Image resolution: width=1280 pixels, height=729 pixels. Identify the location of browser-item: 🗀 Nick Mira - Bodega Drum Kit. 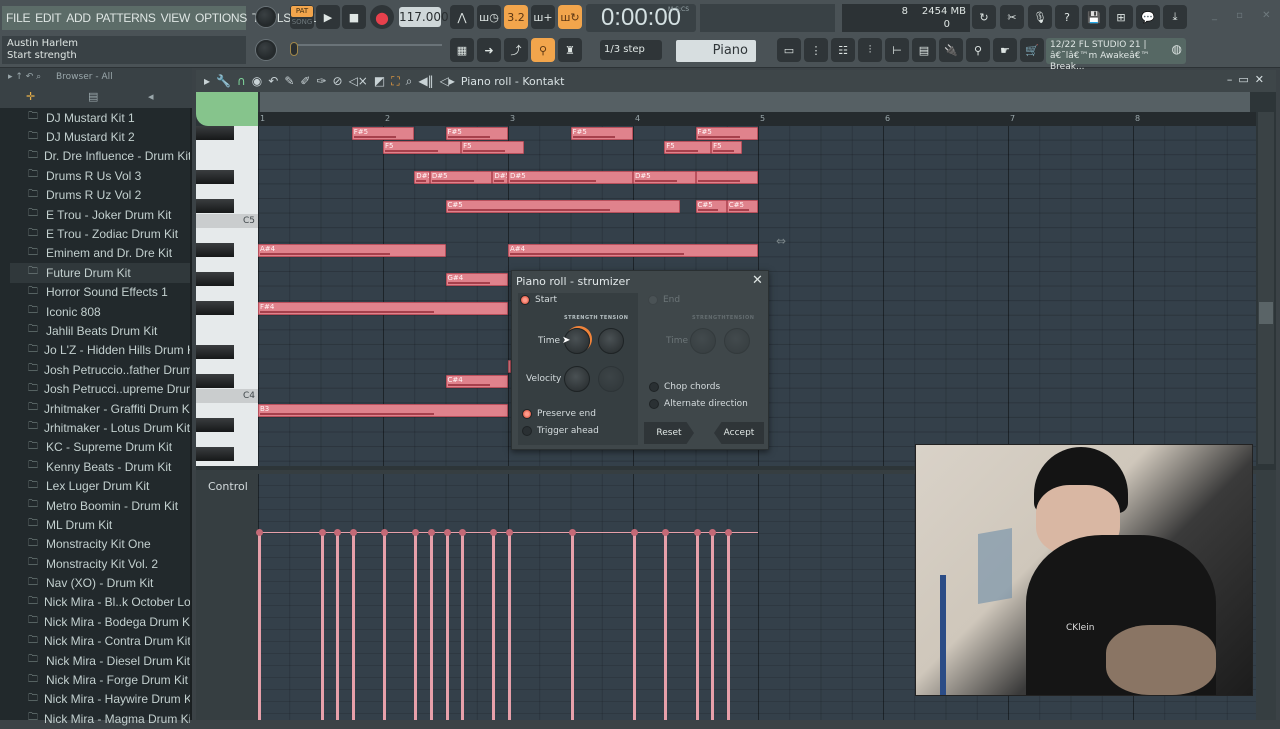
(100, 621).